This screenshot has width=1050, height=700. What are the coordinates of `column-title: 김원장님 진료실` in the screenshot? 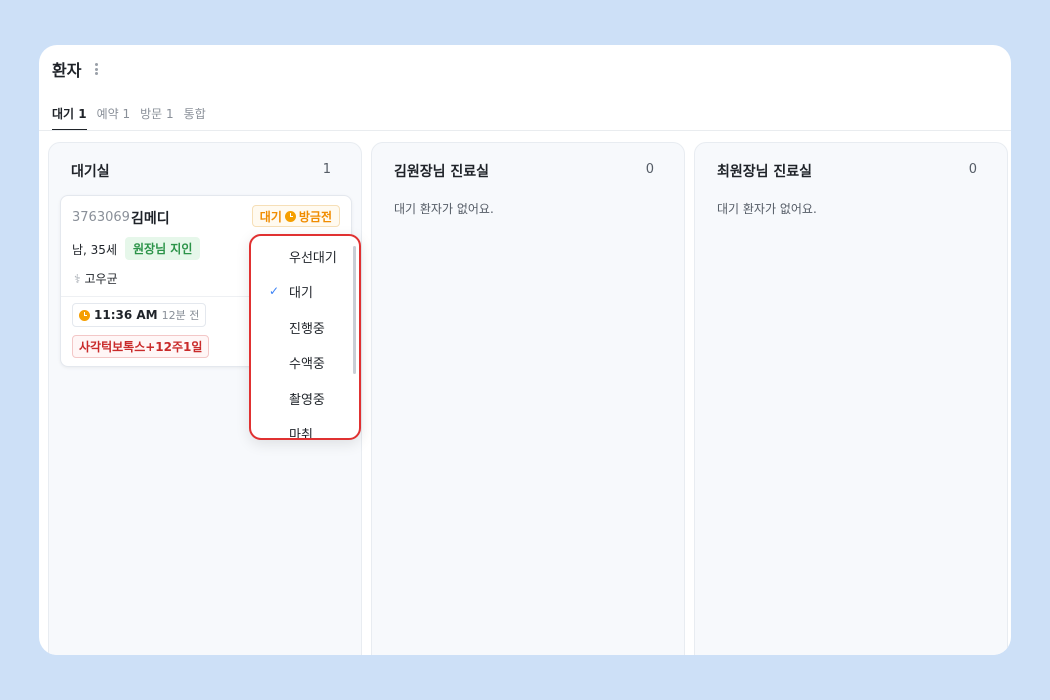 It's located at (442, 172).